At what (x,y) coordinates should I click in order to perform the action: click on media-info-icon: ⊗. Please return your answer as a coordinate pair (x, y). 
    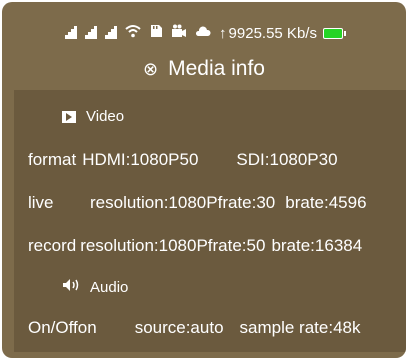
    Looking at the image, I should click on (151, 68).